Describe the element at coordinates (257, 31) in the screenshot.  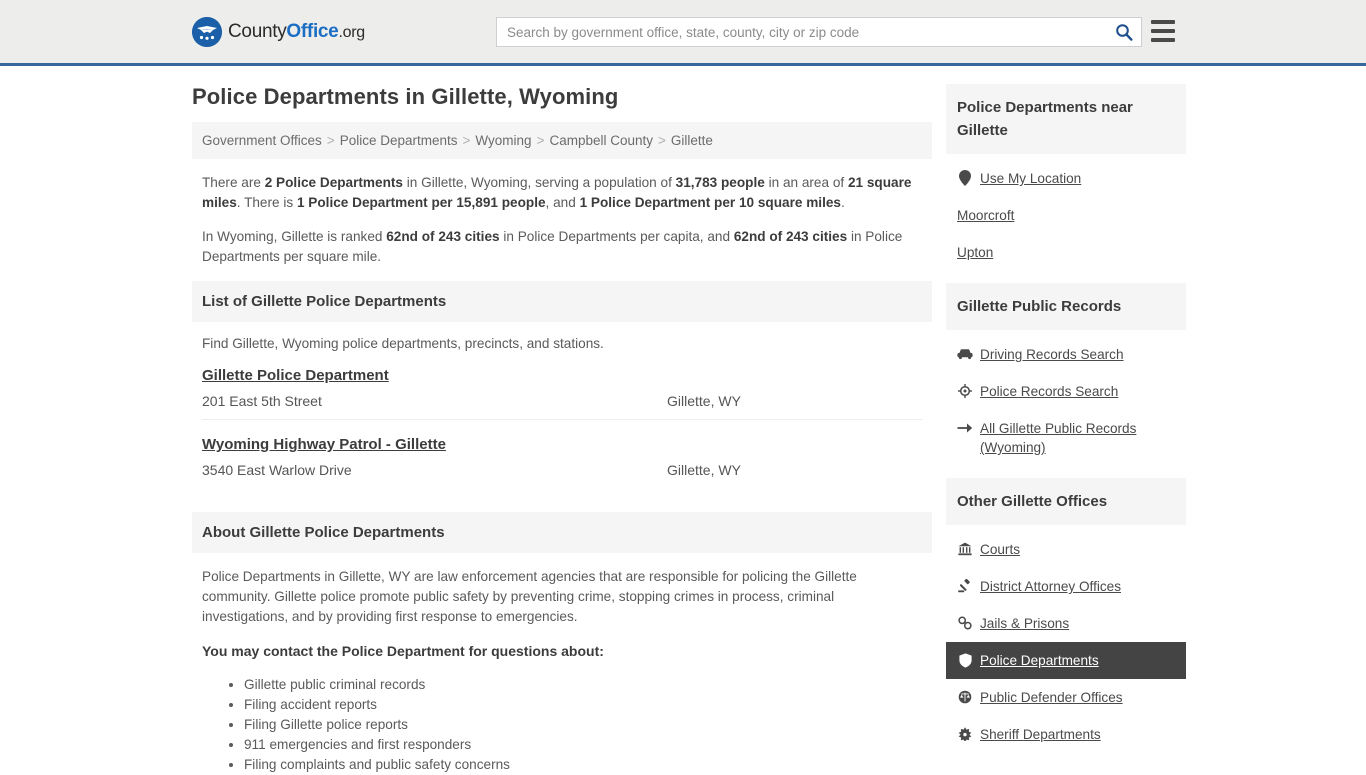
I see `logo-text-county: County` at that location.